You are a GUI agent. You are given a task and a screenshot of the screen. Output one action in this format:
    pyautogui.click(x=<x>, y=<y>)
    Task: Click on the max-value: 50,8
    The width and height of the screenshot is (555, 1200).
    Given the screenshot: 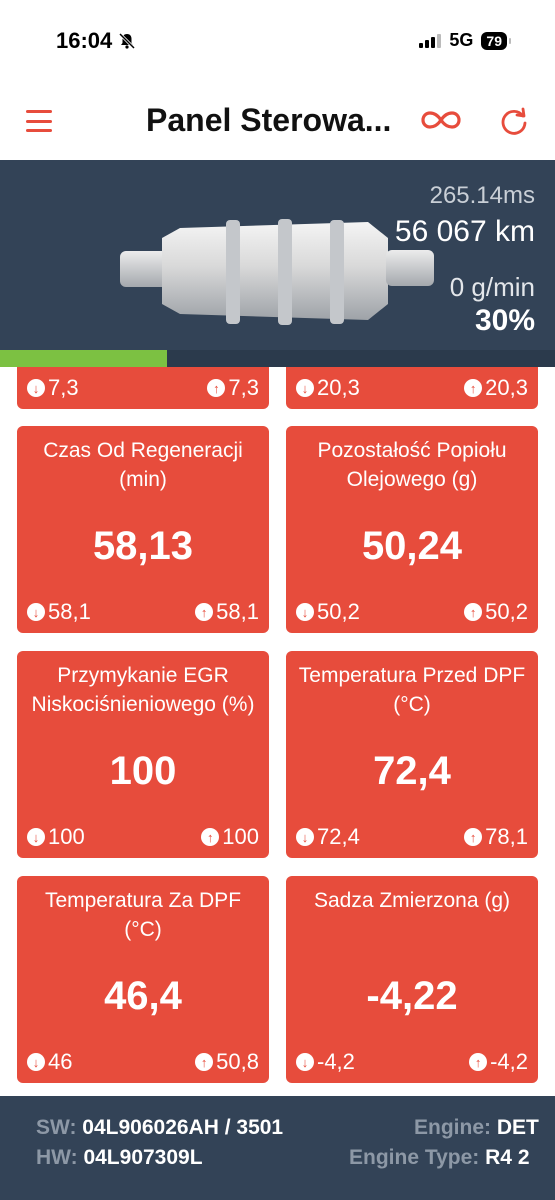 What is the action you would take?
    pyautogui.click(x=237, y=1061)
    